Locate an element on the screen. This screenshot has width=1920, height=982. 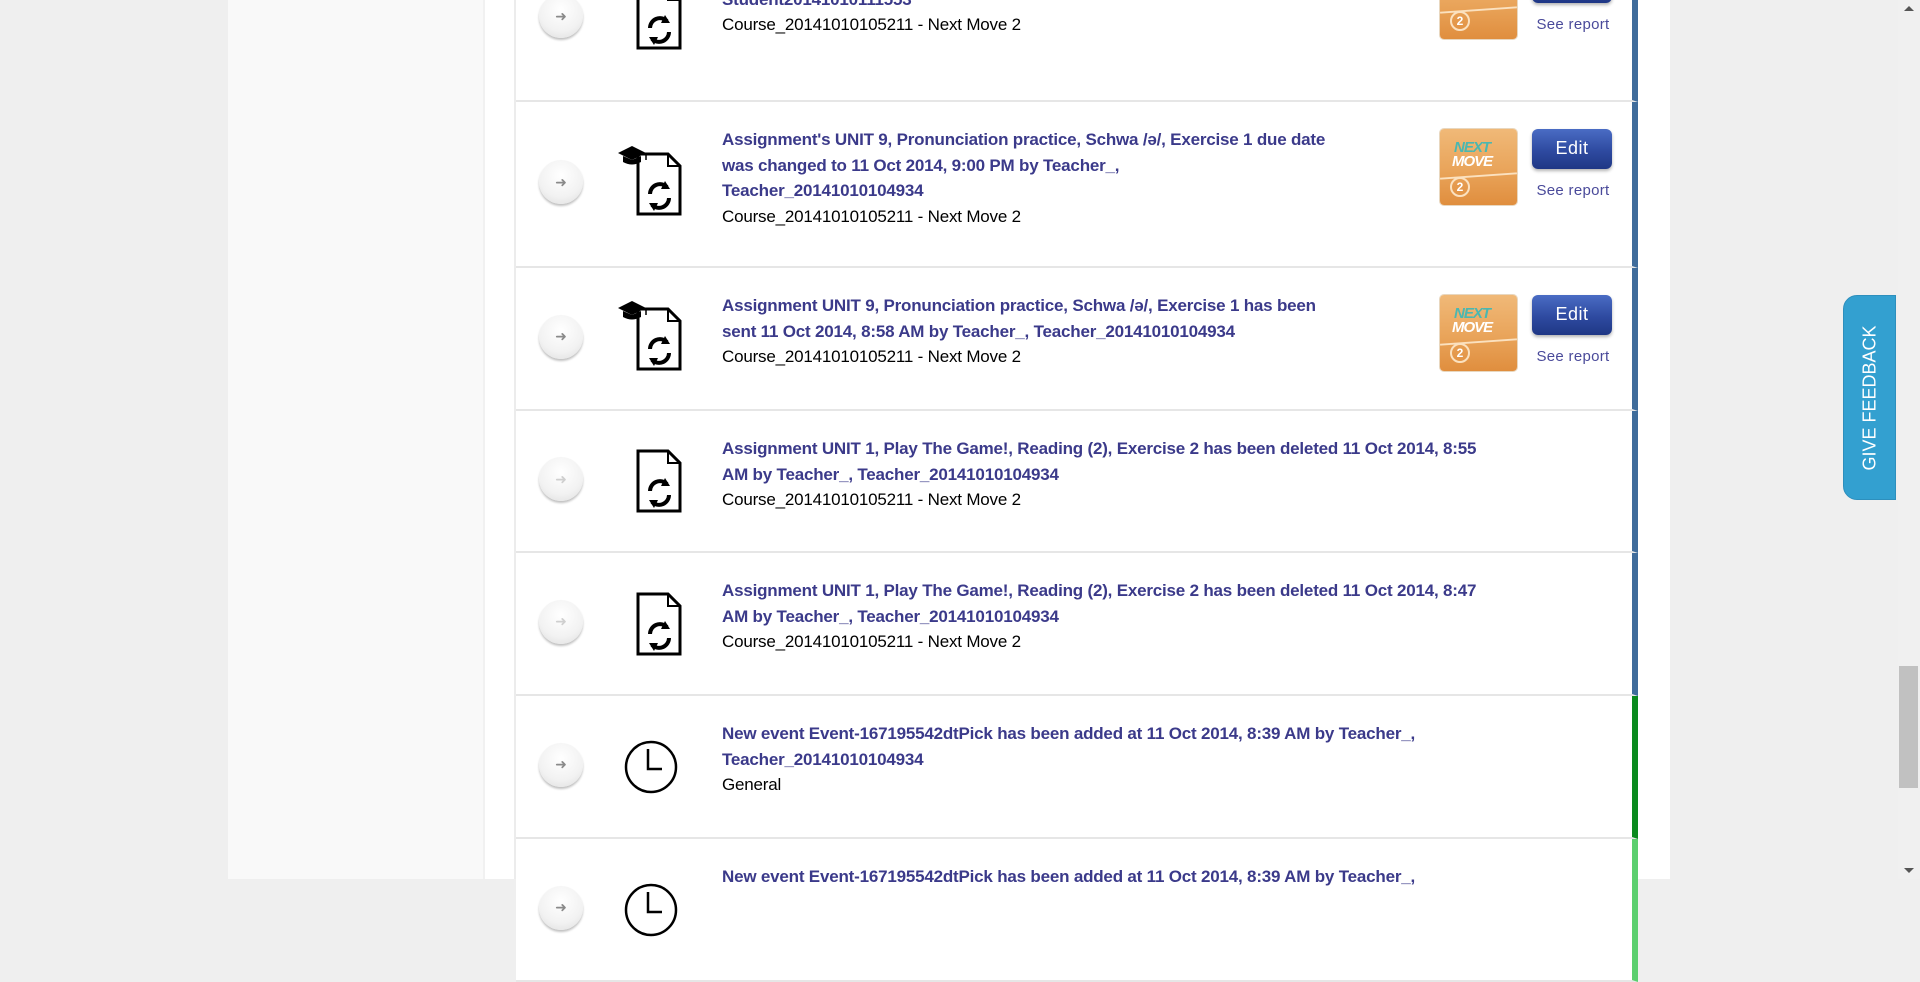
activity-course: General is located at coordinates (752, 784).